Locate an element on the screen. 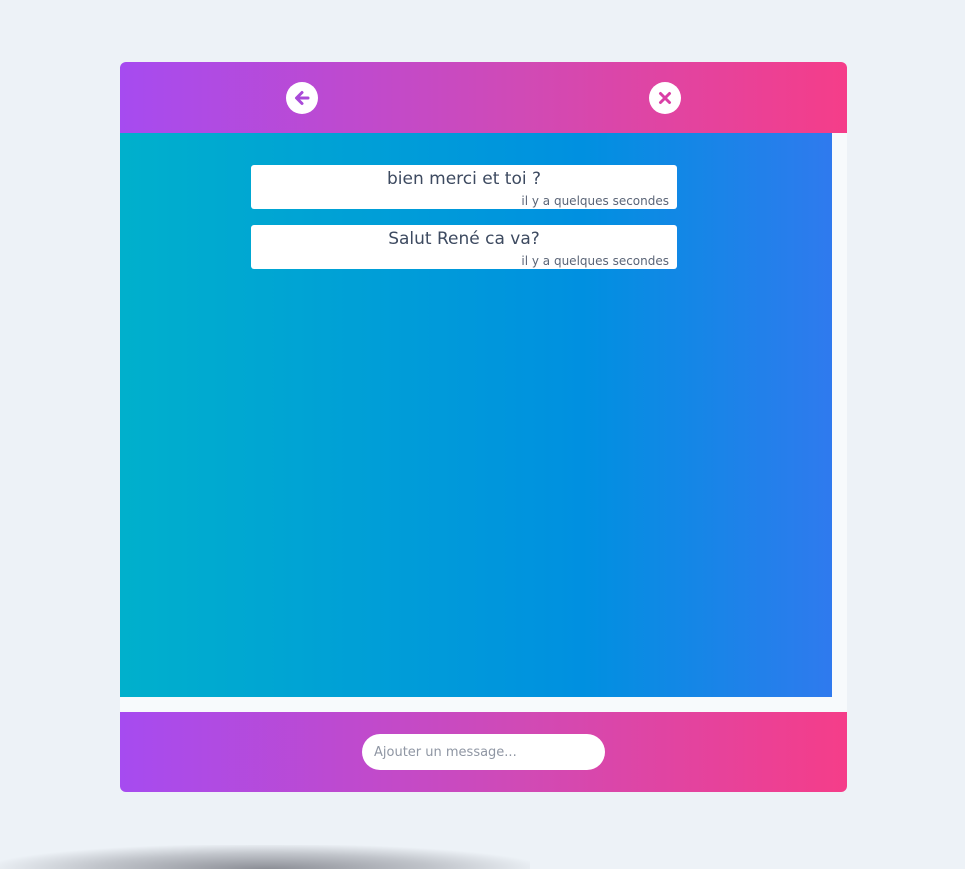 Image resolution: width=965 pixels, height=869 pixels. message-input is located at coordinates (483, 752).